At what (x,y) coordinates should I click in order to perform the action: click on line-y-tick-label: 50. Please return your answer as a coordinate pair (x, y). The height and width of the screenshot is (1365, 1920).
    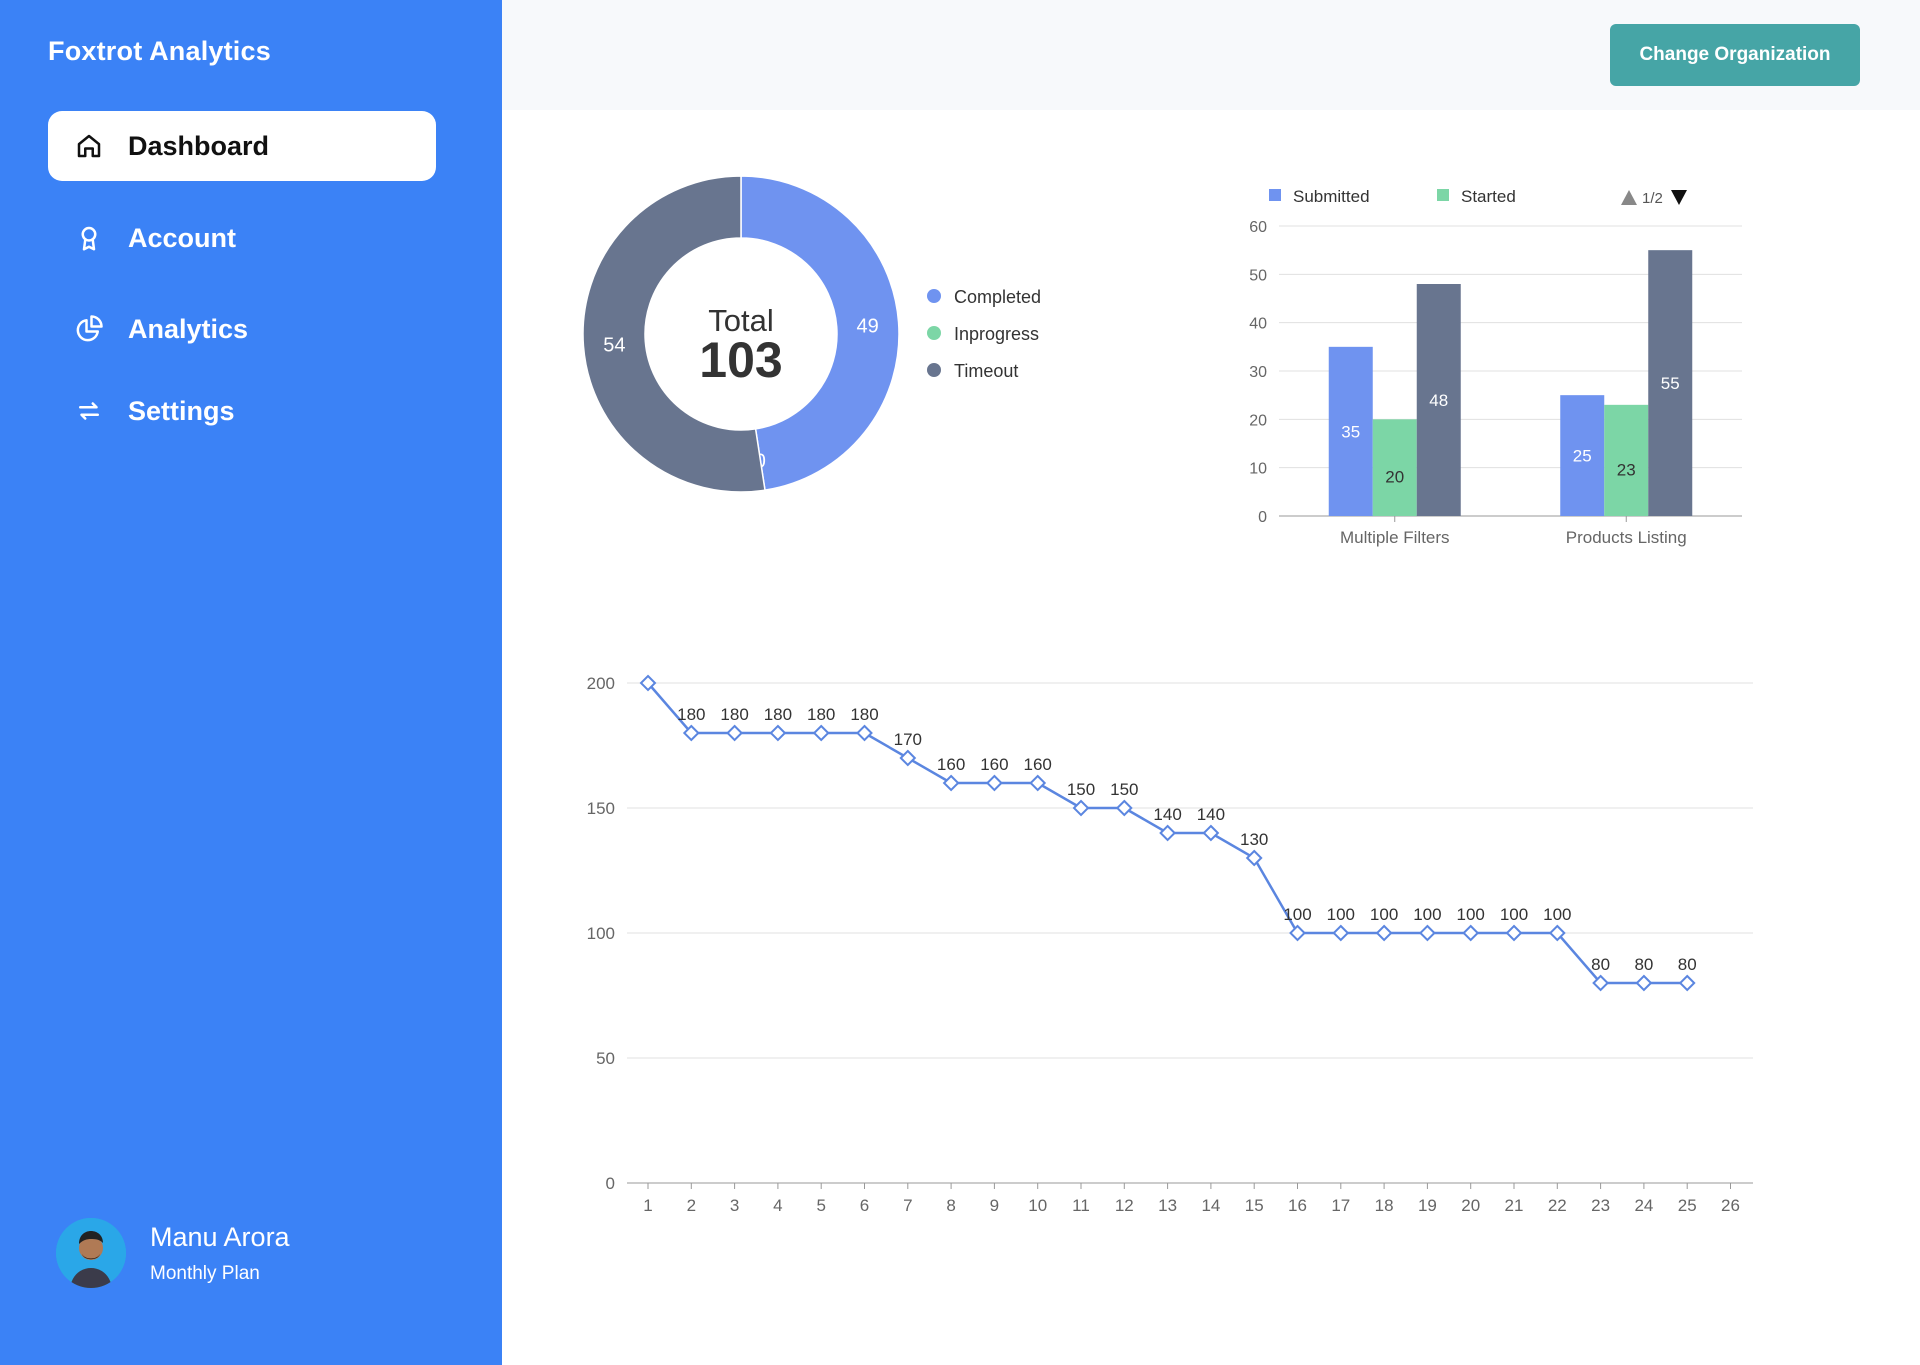
    Looking at the image, I should click on (605, 1058).